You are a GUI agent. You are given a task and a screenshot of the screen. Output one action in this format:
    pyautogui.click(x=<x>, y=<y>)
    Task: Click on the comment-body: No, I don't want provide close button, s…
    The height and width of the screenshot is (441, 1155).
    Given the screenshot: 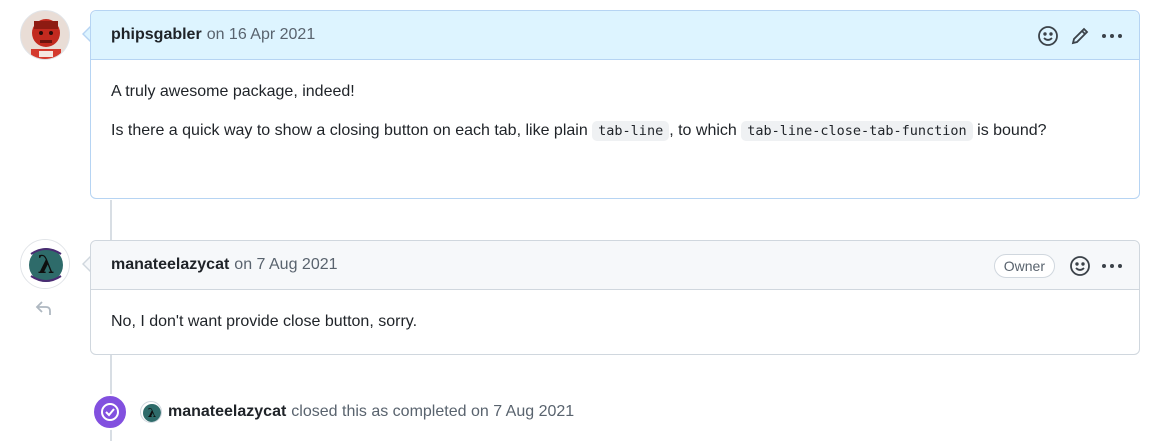 What is the action you would take?
    pyautogui.click(x=615, y=322)
    